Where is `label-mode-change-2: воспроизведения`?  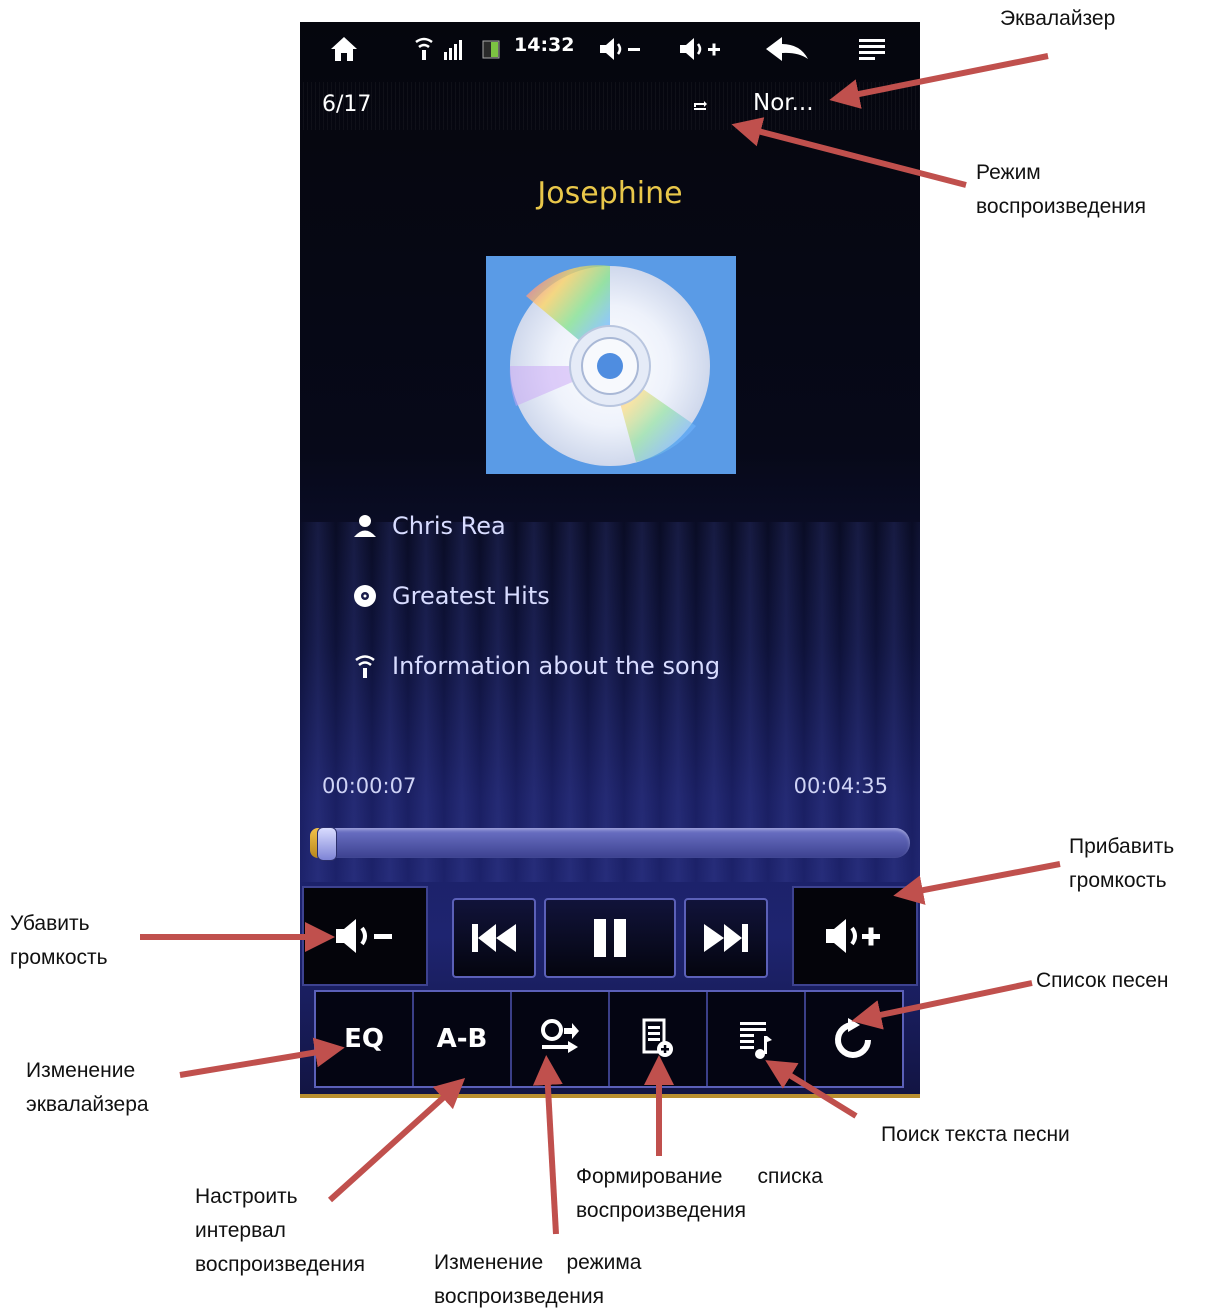
label-mode-change-2: воспроизведения is located at coordinates (519, 1296).